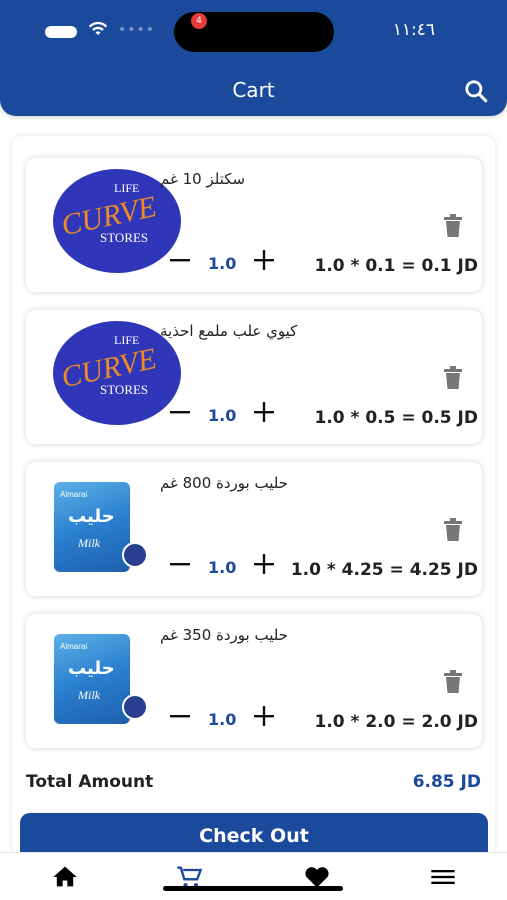 The width and height of the screenshot is (507, 900). I want to click on item-name: حليب بوردة 350 غم, so click(224, 635).